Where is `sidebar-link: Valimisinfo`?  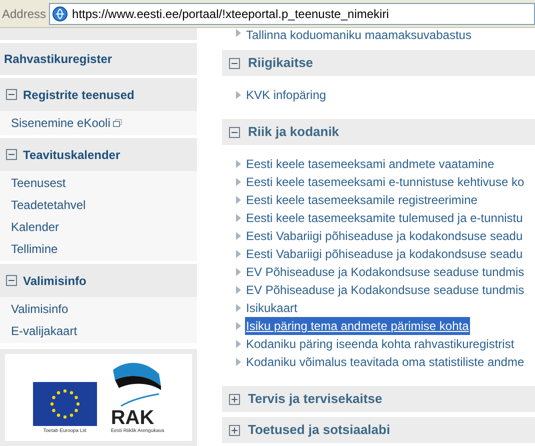 sidebar-link: Valimisinfo is located at coordinates (39, 309).